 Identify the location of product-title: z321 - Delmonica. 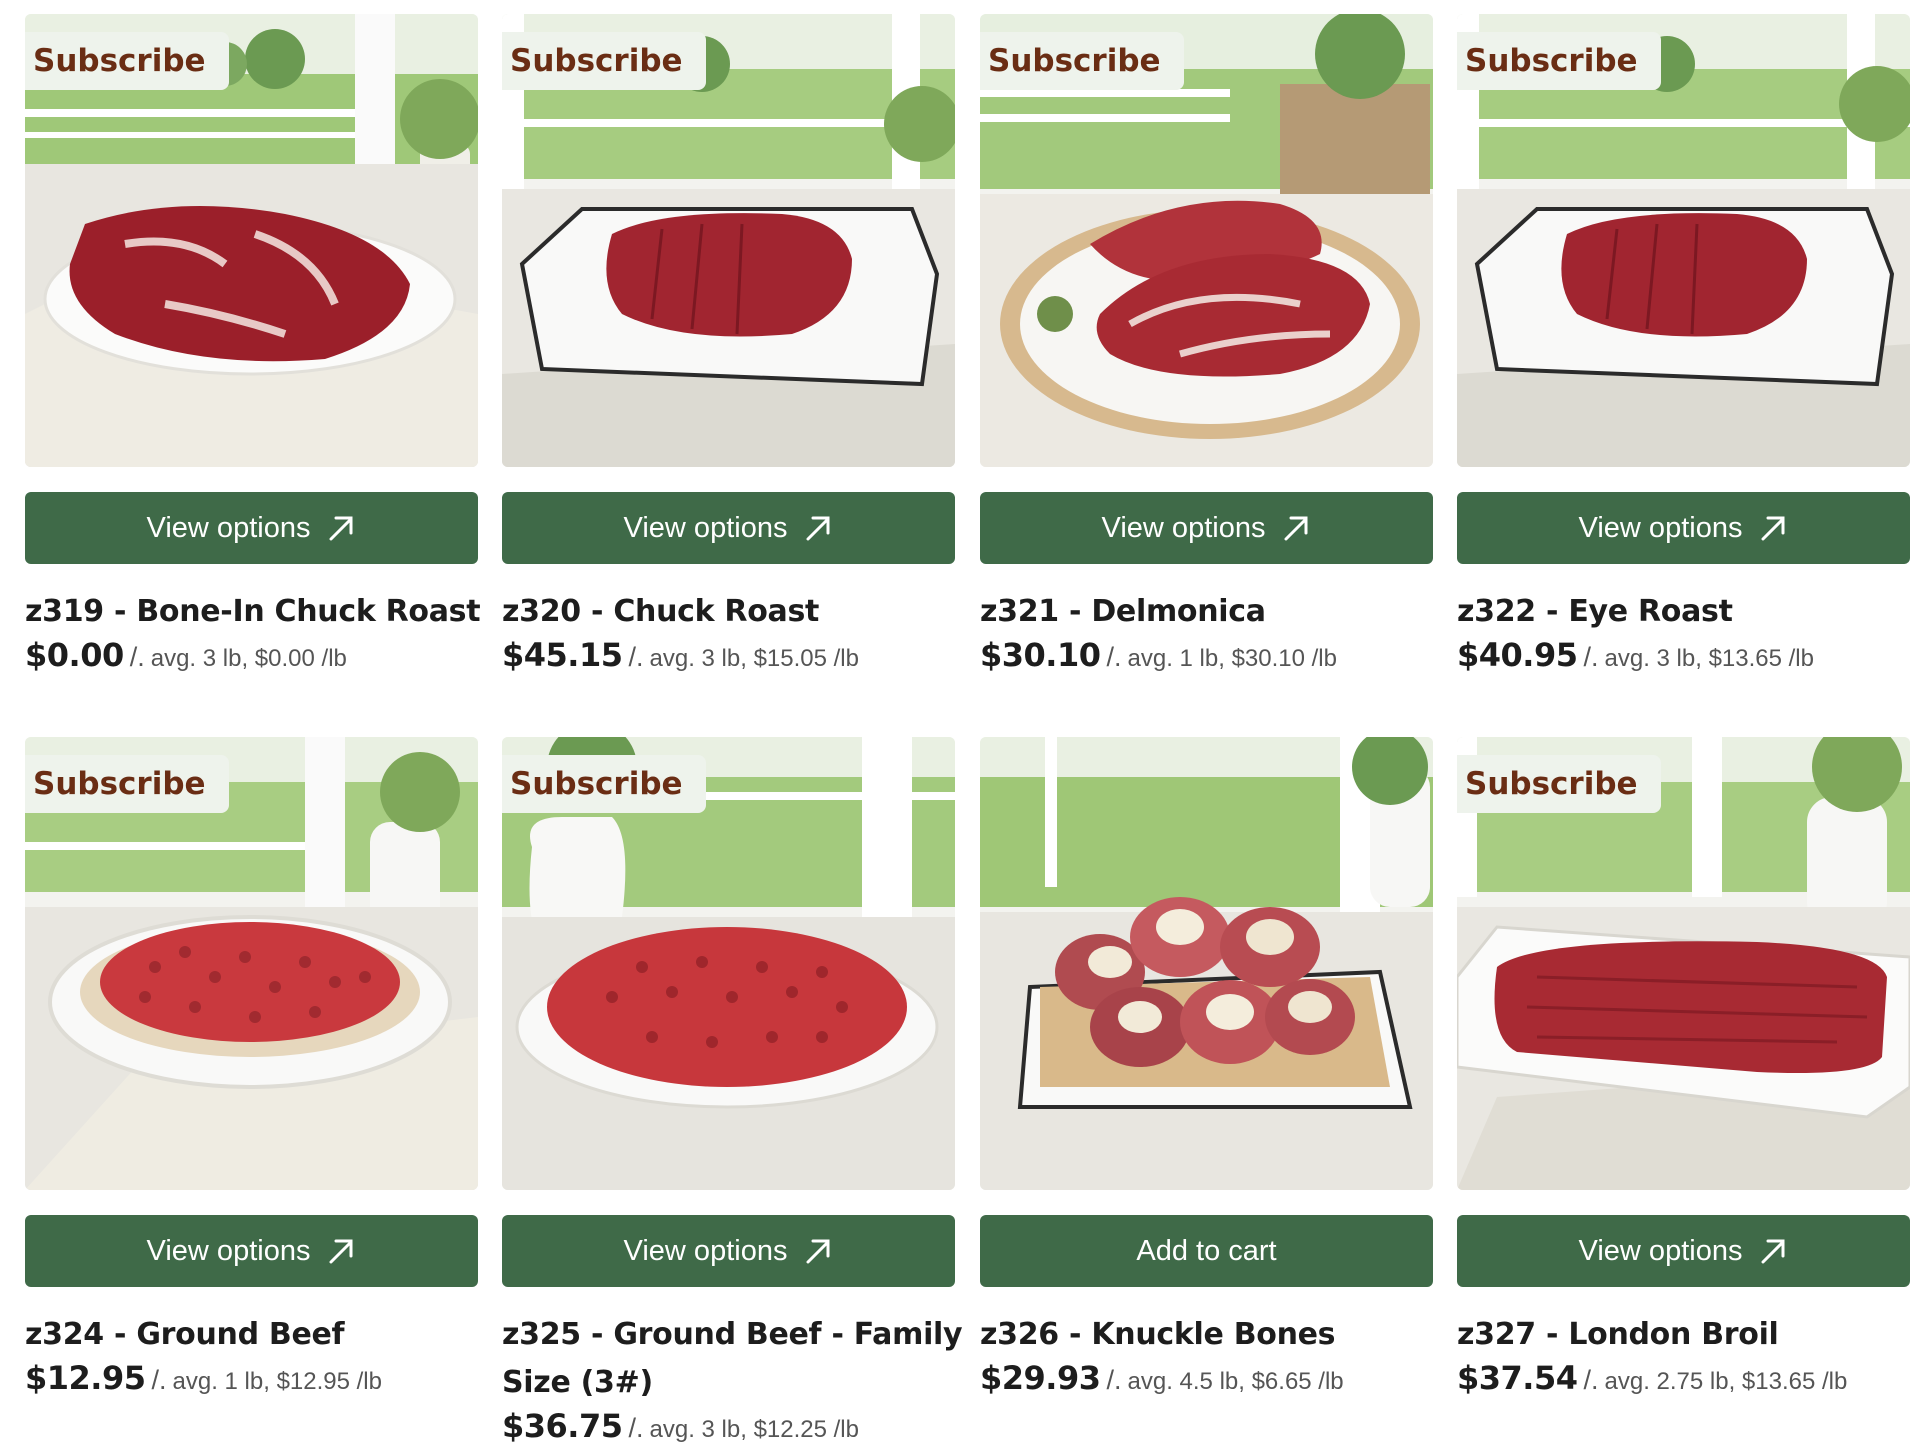
(1220, 612).